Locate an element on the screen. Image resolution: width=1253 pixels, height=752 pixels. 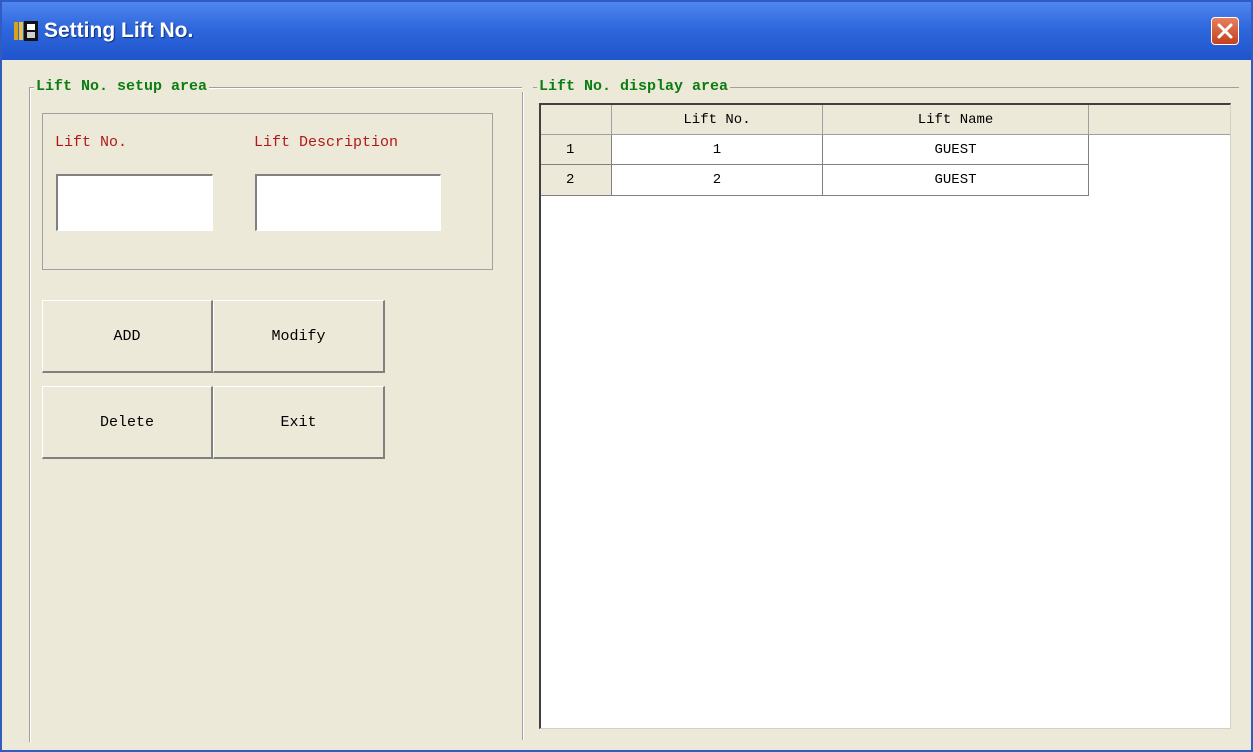
lift-description-label: Lift Description is located at coordinates (326, 142).